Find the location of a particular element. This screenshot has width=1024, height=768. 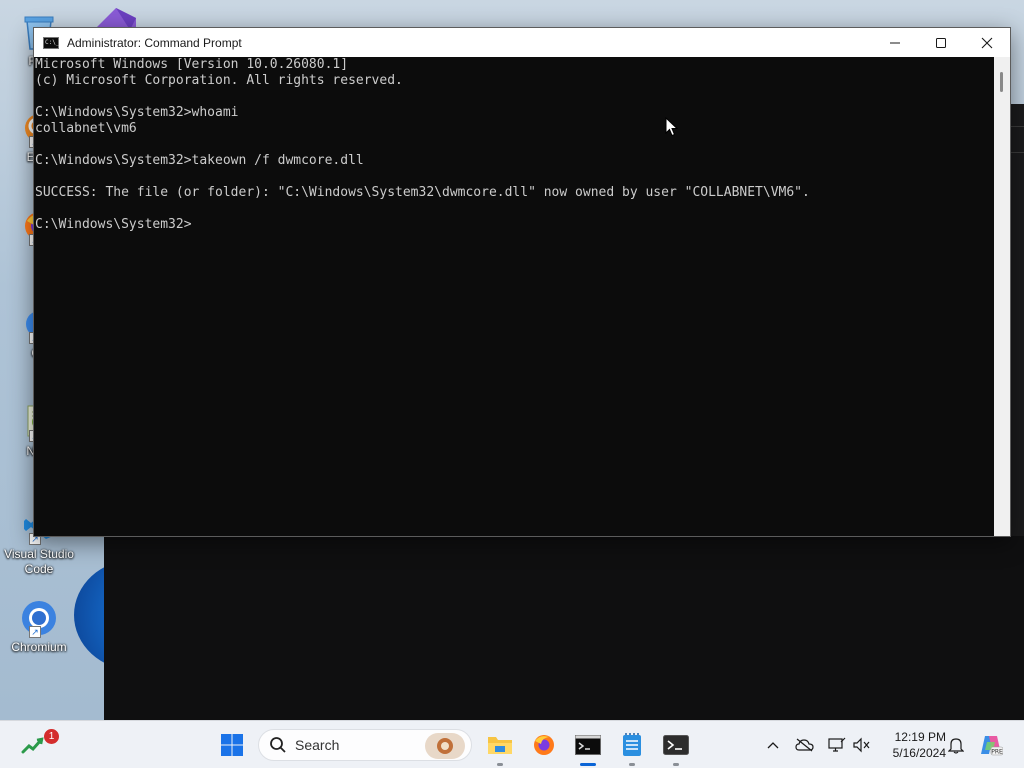

taskbar-terminal is located at coordinates (676, 744).